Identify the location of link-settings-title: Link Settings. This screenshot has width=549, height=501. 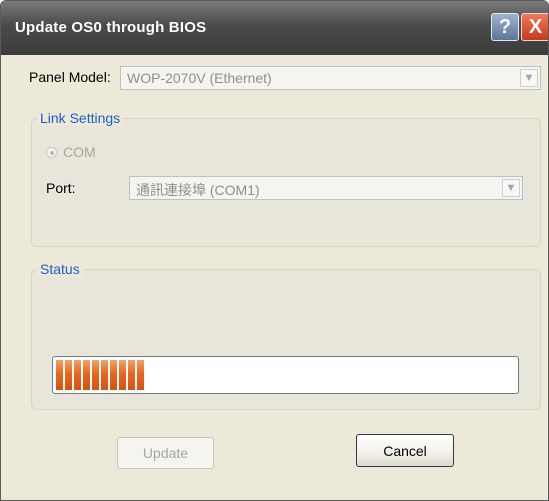
(80, 118).